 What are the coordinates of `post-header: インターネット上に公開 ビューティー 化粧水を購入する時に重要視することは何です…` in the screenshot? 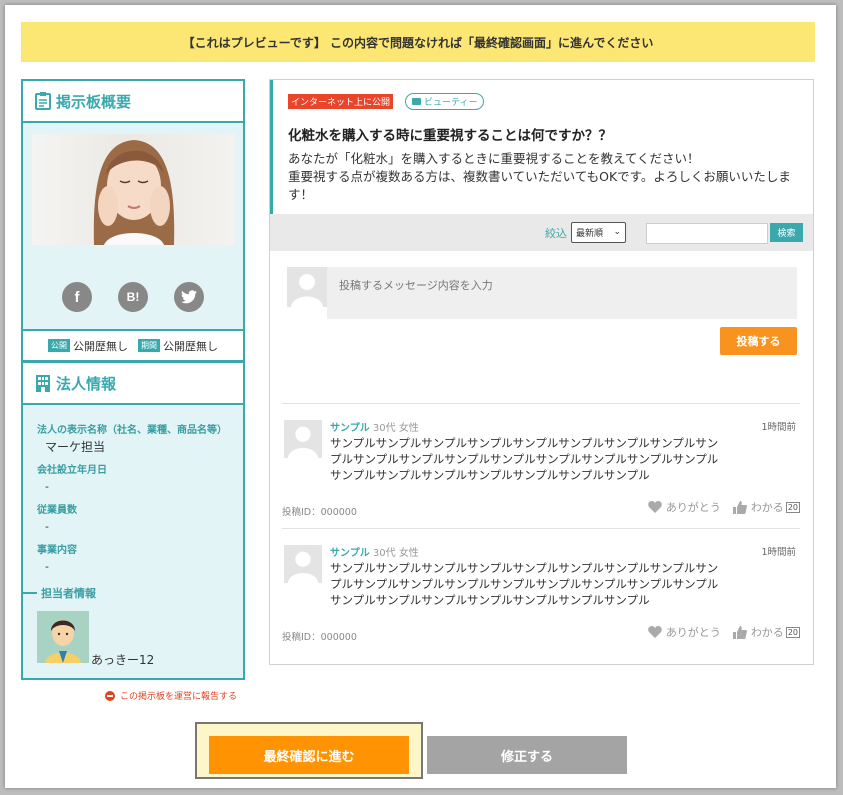 It's located at (541, 147).